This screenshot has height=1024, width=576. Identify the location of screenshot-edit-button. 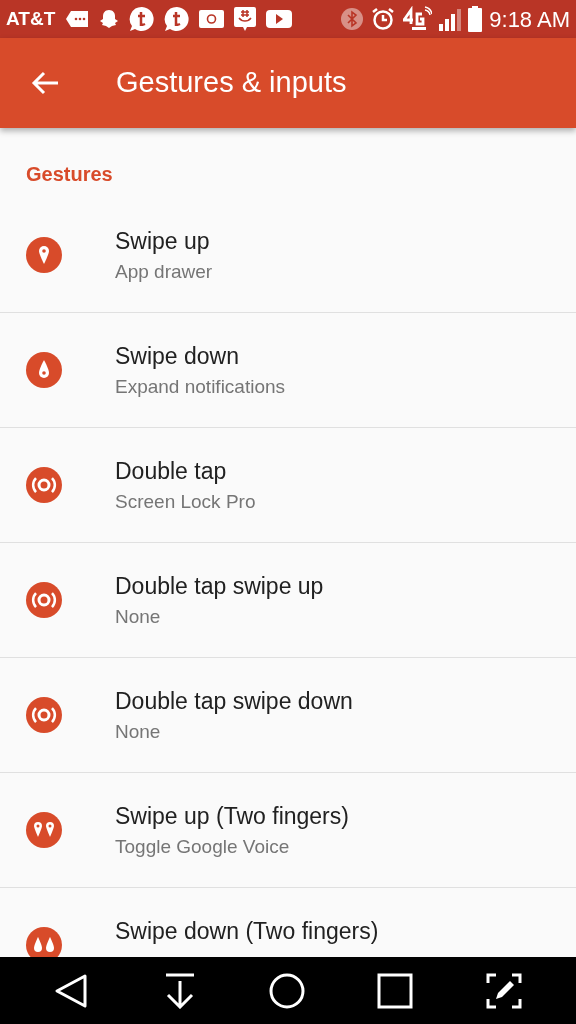
(503, 990).